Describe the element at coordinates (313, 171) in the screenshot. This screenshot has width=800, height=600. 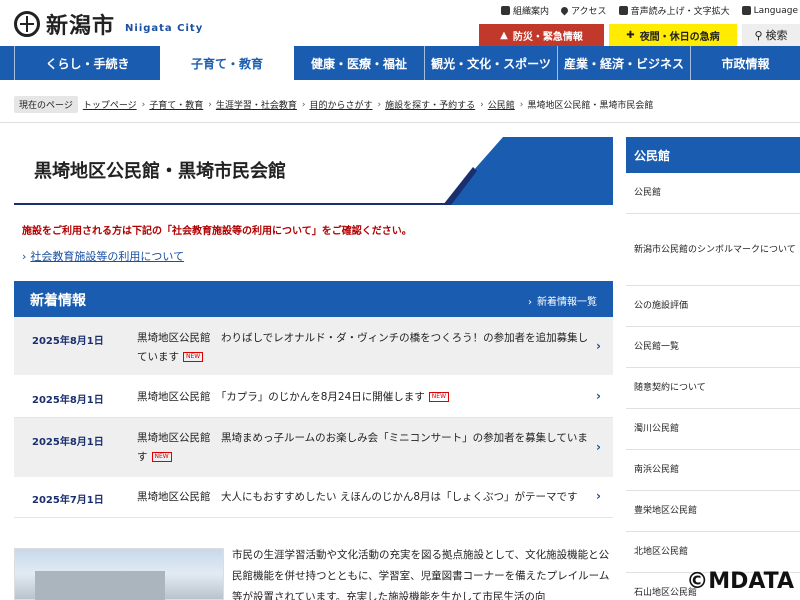
I see `page-title-box: 黒埼地区公民館・黒埼市民会館` at that location.